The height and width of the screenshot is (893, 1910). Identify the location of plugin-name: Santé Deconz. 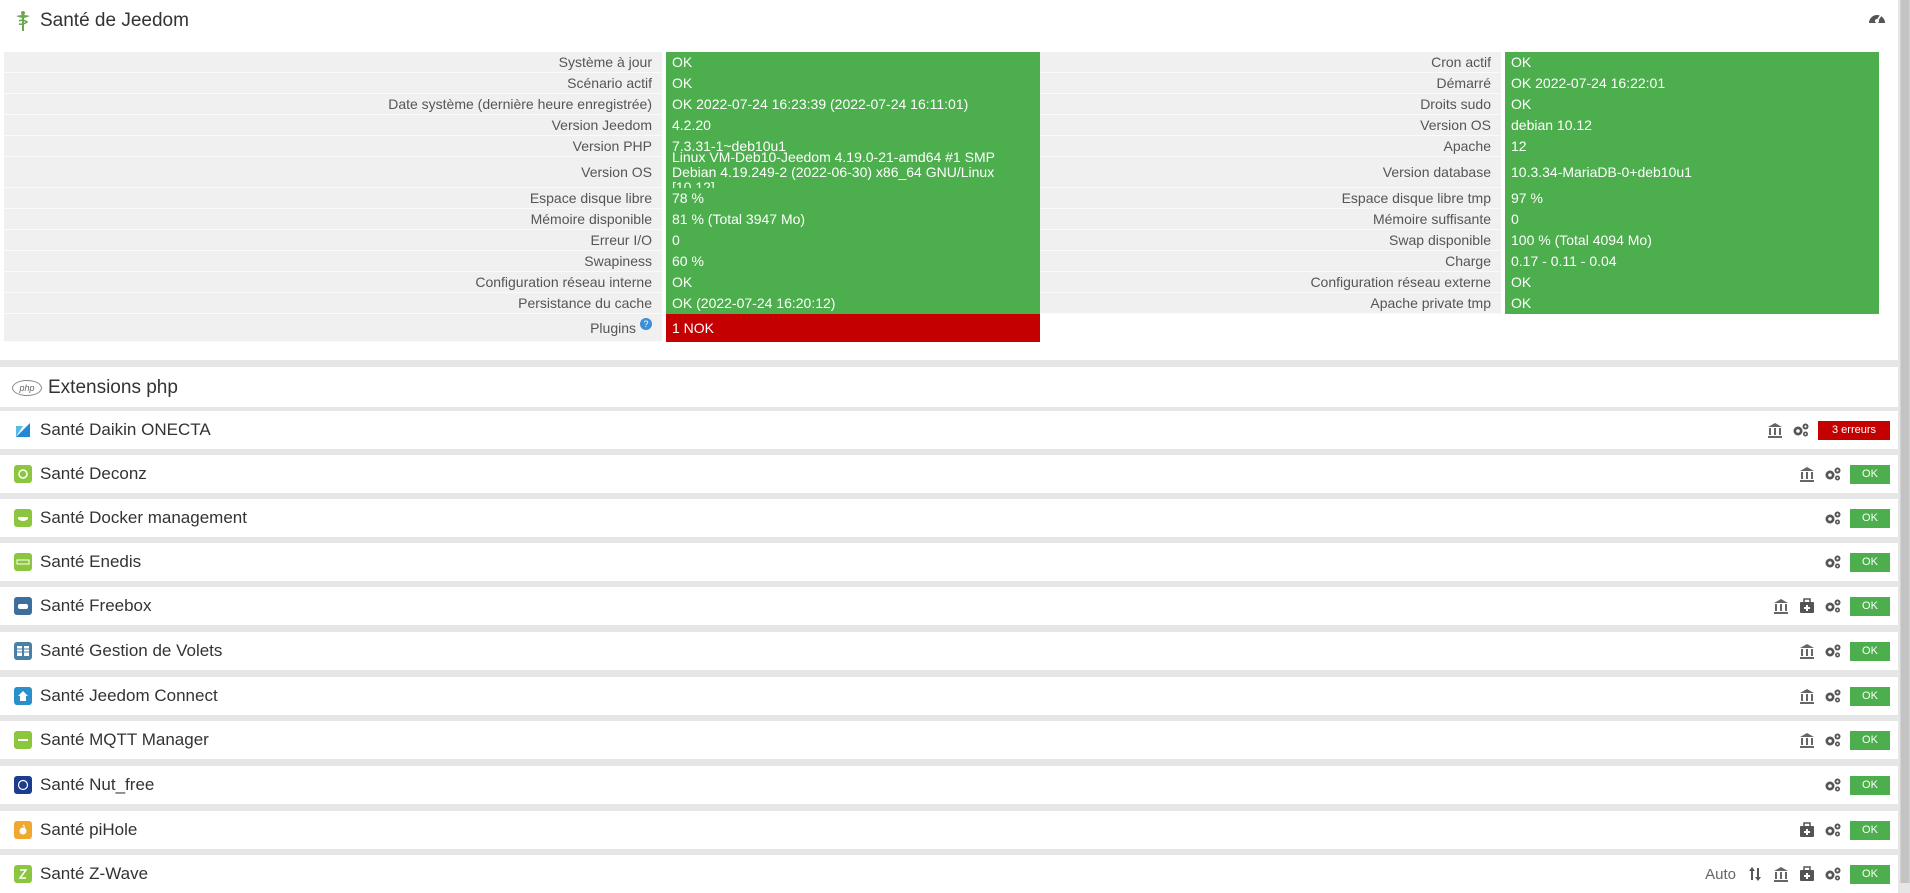
(93, 473).